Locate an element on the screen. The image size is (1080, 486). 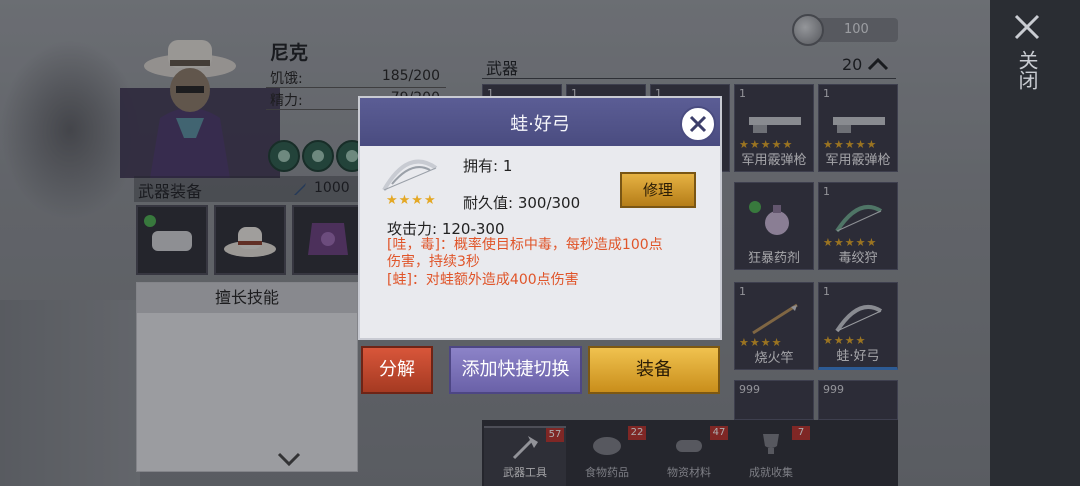
bow-icon is located at coordinates (410, 175).